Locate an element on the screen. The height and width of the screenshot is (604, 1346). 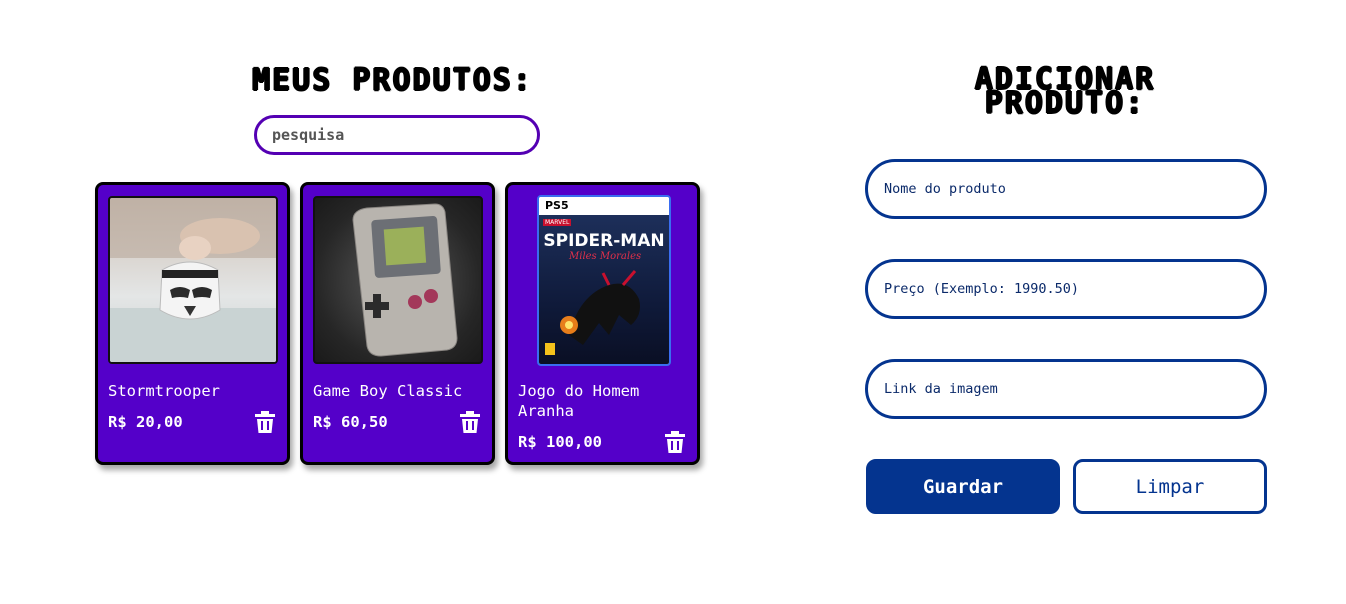
product-card: Stormtrooper R$ 20,00 is located at coordinates (192, 323).